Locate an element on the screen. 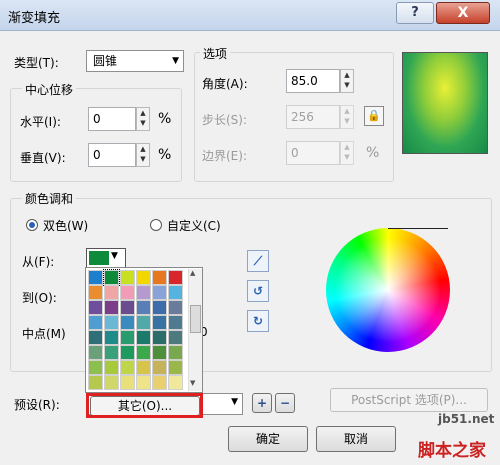 The height and width of the screenshot is (465, 500). angle-input: 85.0 is located at coordinates (313, 81).